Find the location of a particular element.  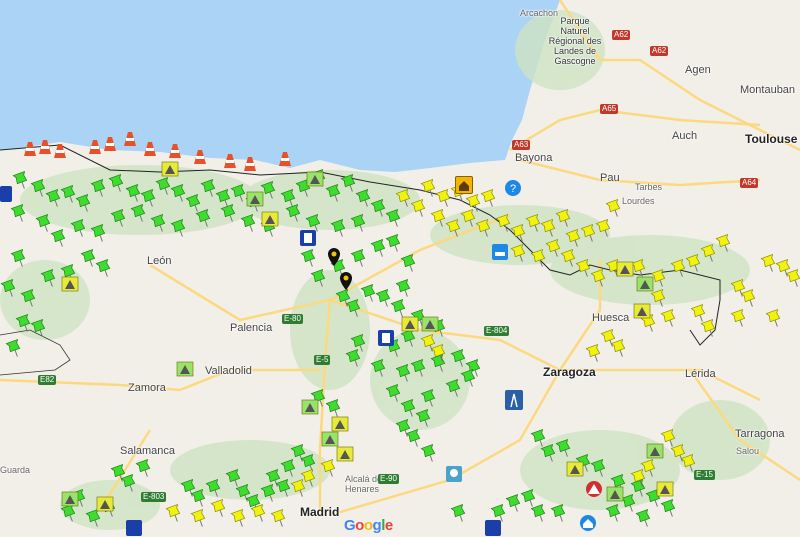

hotel-icon is located at coordinates (500, 252).